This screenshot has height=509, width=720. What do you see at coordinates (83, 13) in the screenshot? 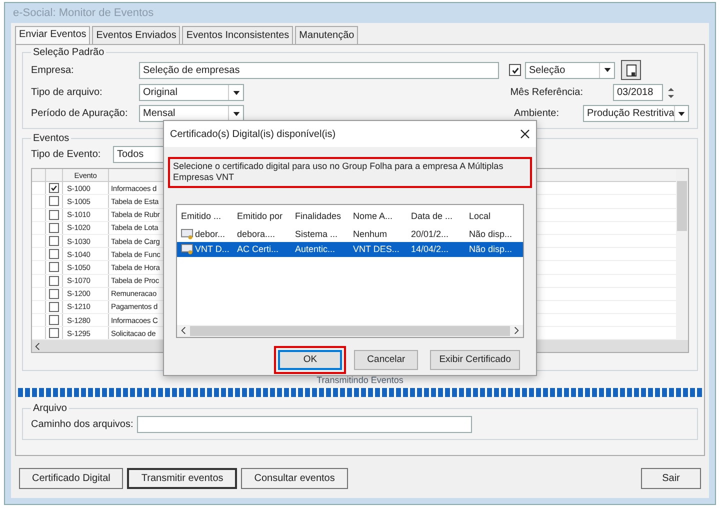
I see `window-title: e-Social: Monitor de Eventos` at bounding box center [83, 13].